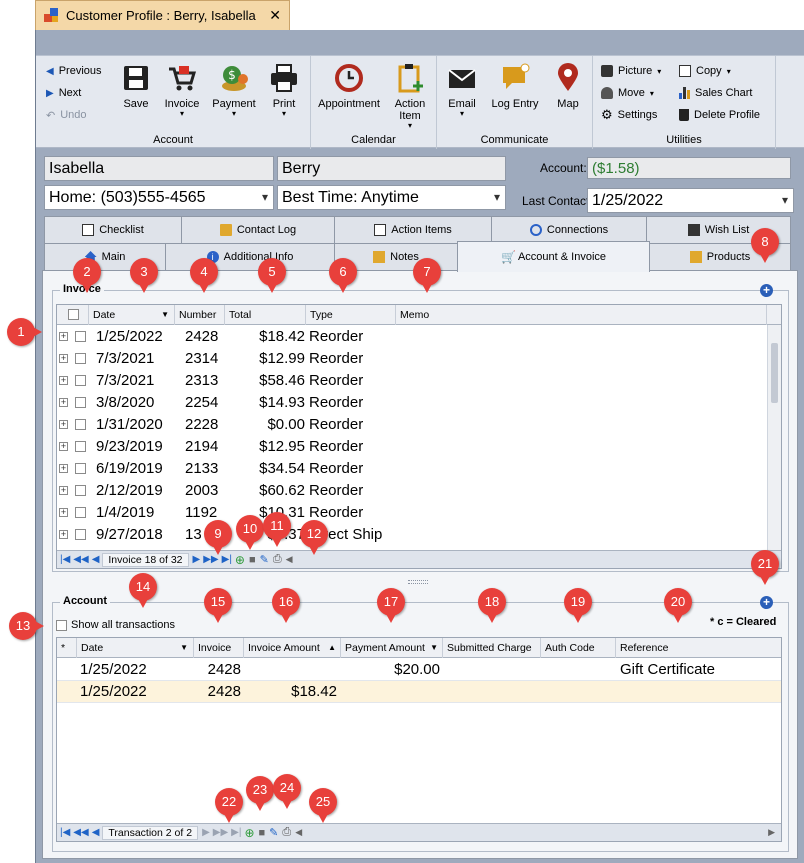  I want to click on add-invoice-icon: +, so click(766, 290).